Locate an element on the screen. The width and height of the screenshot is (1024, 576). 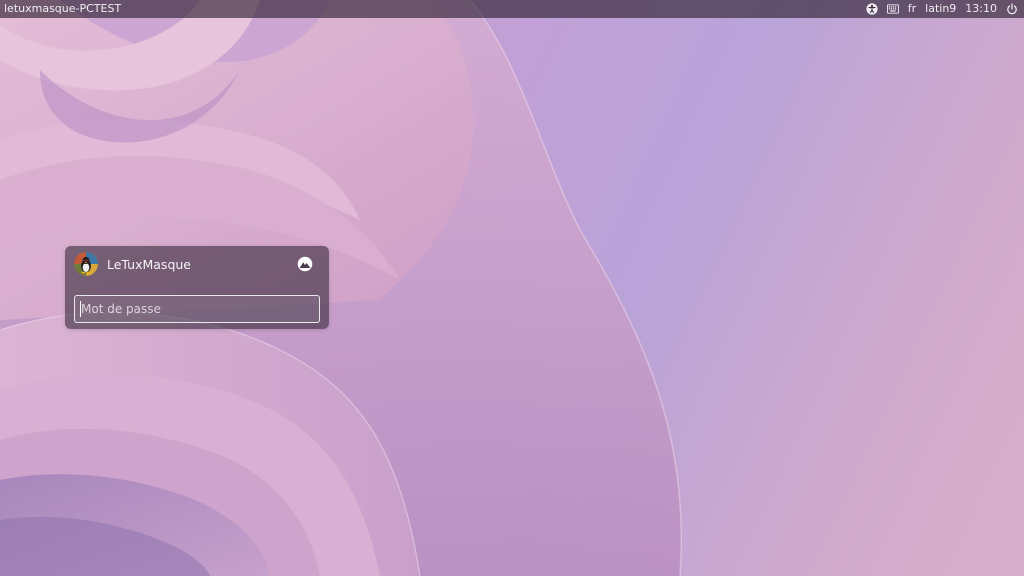
password-input is located at coordinates (197, 309).